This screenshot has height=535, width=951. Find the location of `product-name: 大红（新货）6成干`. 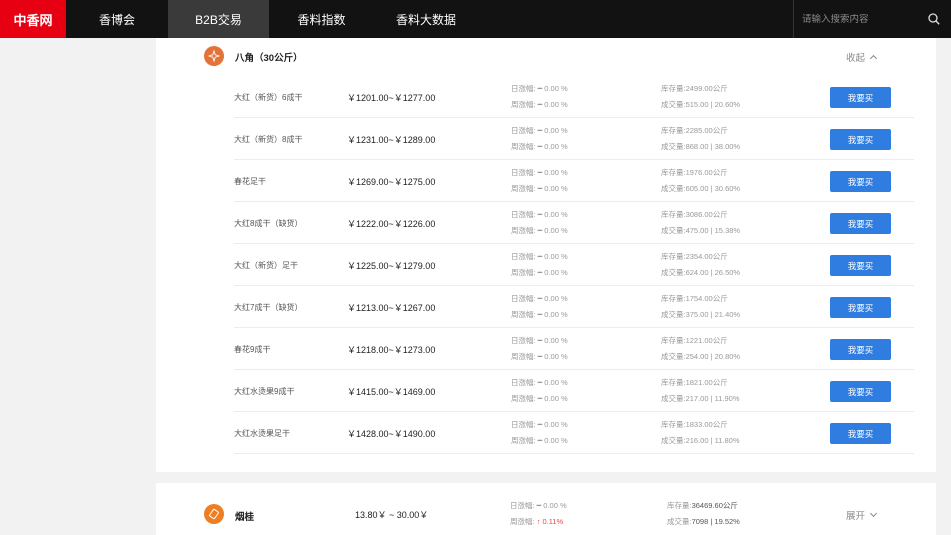

product-name: 大红（新货）6成干 is located at coordinates (268, 97).